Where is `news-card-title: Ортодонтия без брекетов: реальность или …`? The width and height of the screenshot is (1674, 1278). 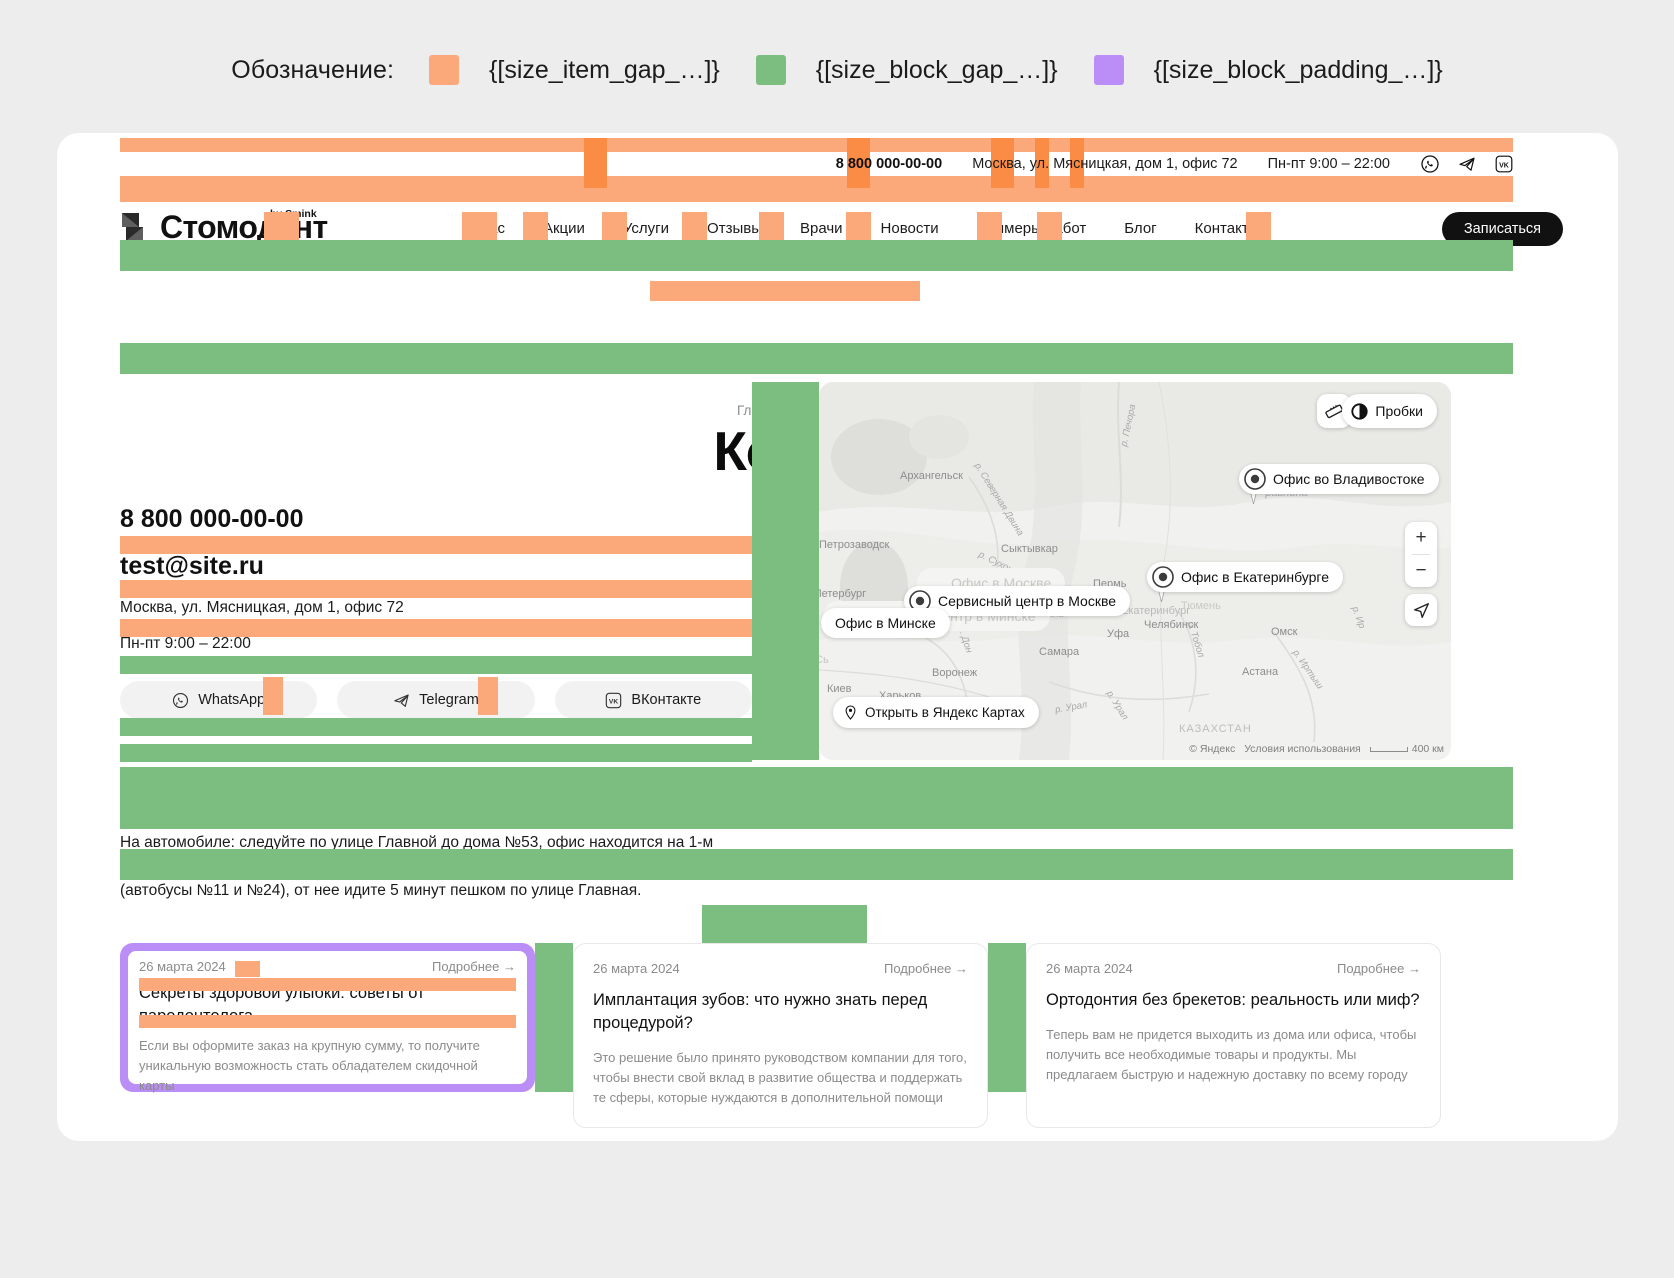 news-card-title: Ортодонтия без брекетов: реальность или … is located at coordinates (1233, 1000).